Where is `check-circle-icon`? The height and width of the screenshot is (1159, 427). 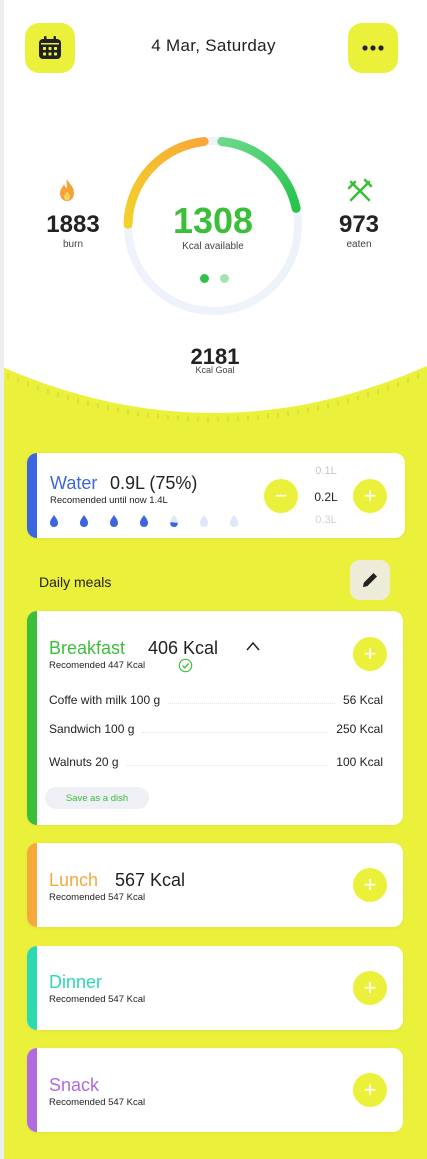
check-circle-icon is located at coordinates (185, 665).